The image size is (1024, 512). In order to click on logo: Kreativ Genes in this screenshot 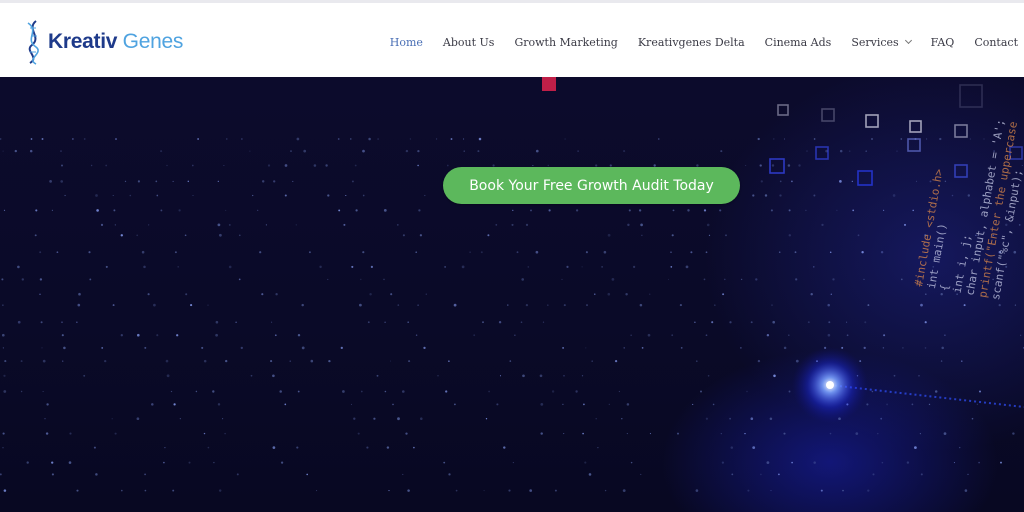, I will do `click(107, 42)`.